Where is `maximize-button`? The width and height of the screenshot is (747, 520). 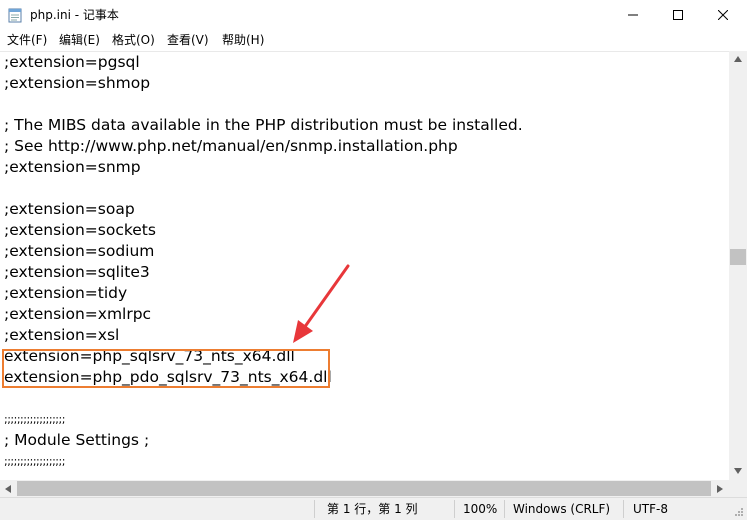
maximize-button is located at coordinates (678, 15).